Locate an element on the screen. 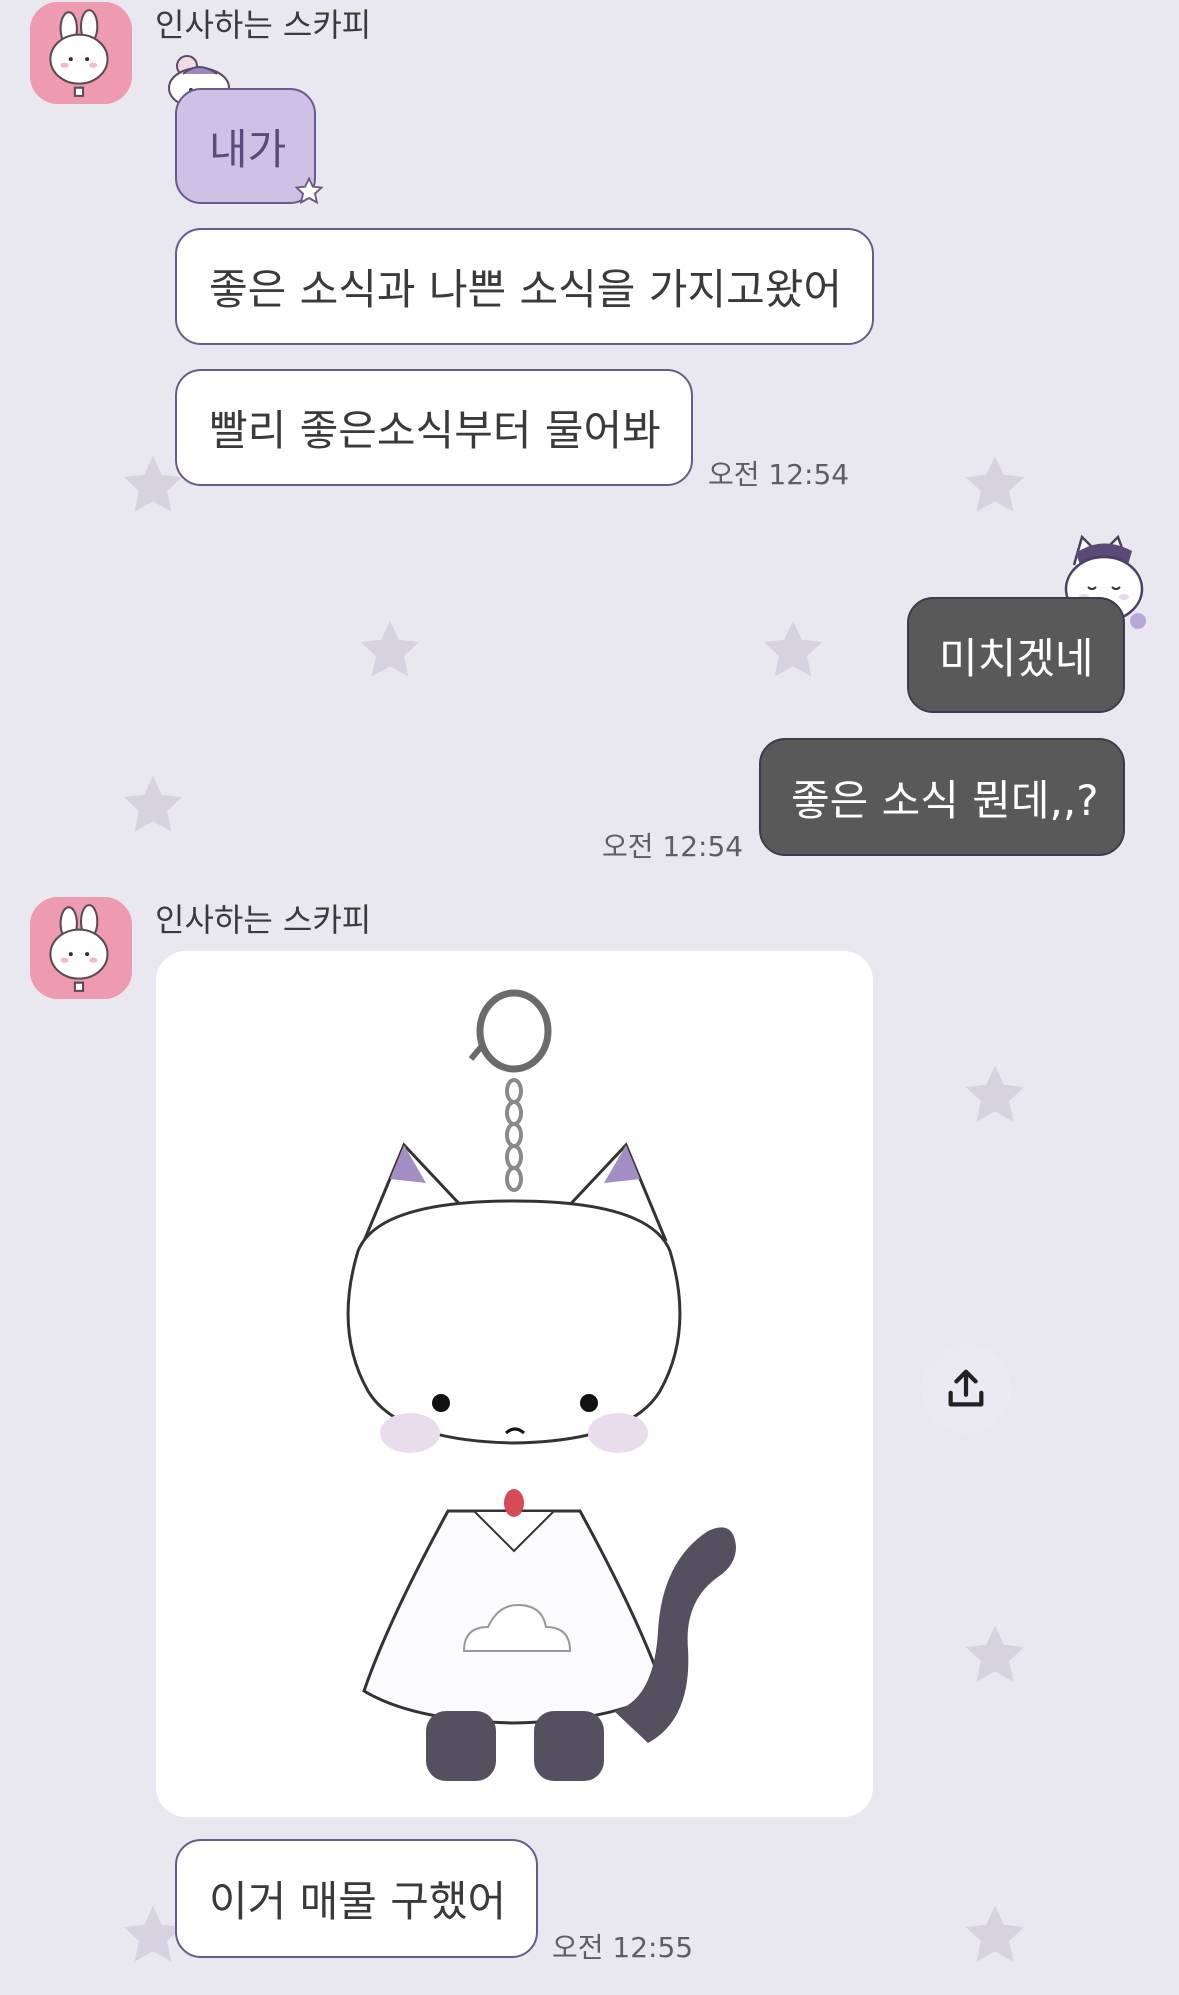 The image size is (1179, 1995). message-text: 좋은 소식 뭔데,,? is located at coordinates (945, 800).